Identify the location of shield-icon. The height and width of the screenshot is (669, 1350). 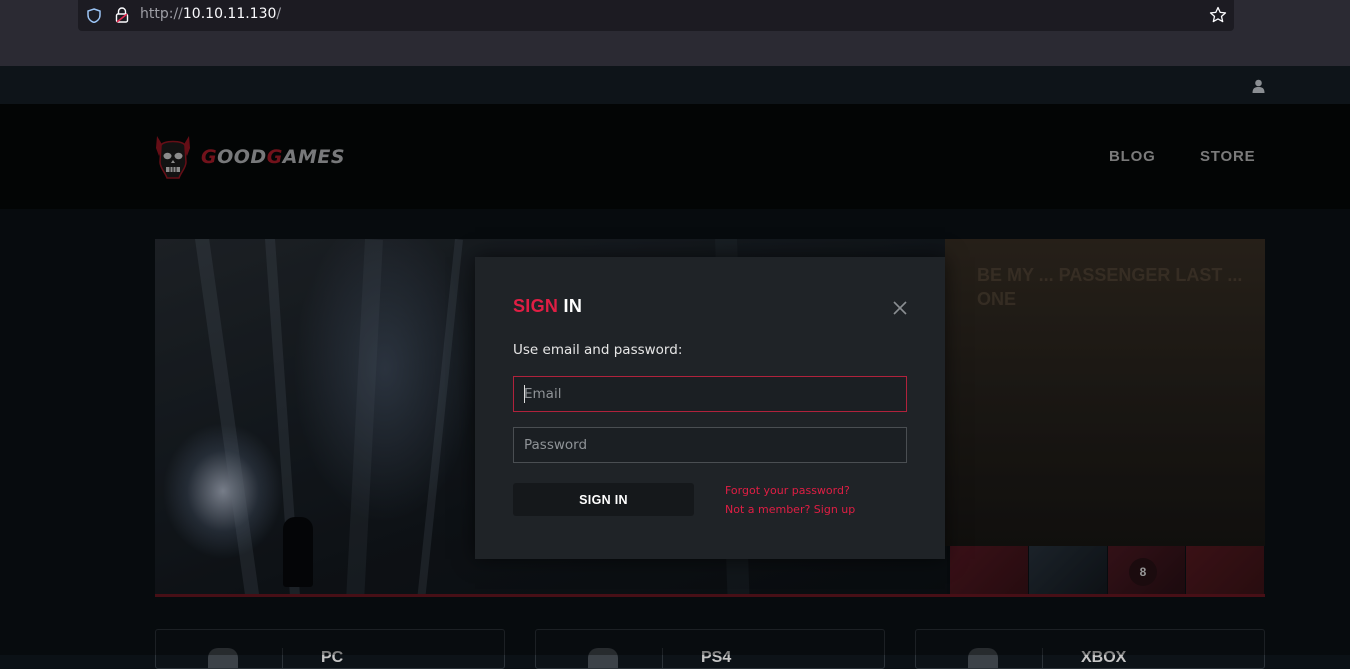
(94, 15).